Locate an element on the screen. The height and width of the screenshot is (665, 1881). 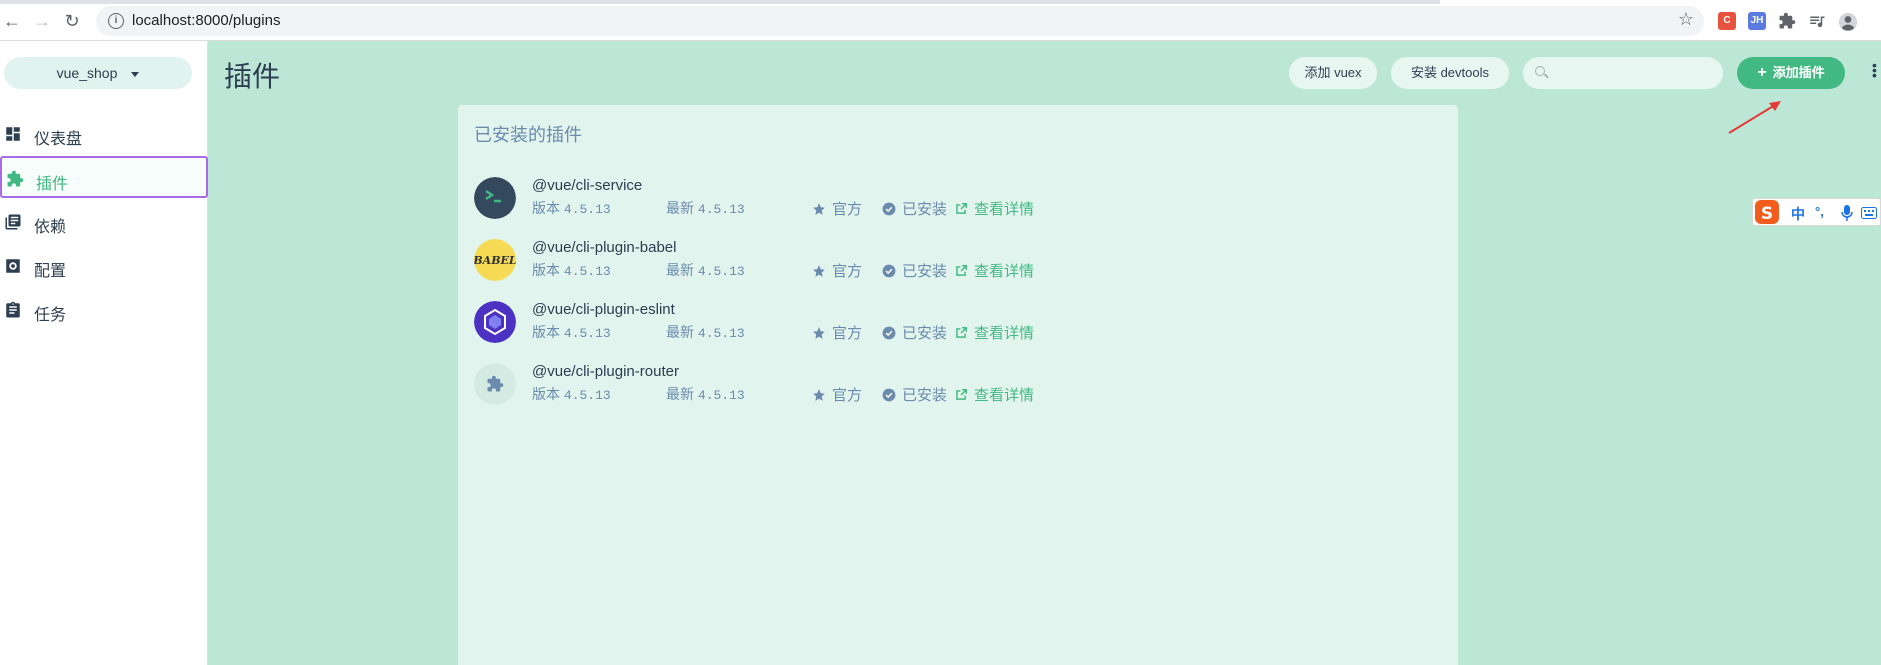
sidebar-item-label: 配置 is located at coordinates (50, 271).